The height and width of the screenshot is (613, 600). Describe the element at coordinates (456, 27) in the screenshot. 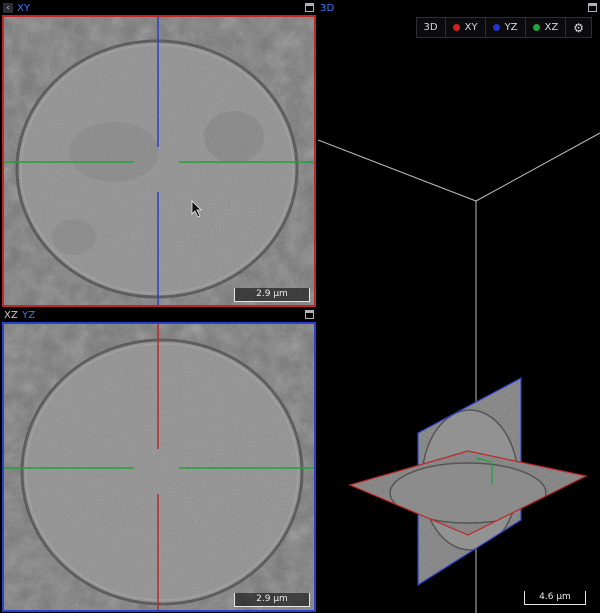

I see `xy-dot-icon` at that location.